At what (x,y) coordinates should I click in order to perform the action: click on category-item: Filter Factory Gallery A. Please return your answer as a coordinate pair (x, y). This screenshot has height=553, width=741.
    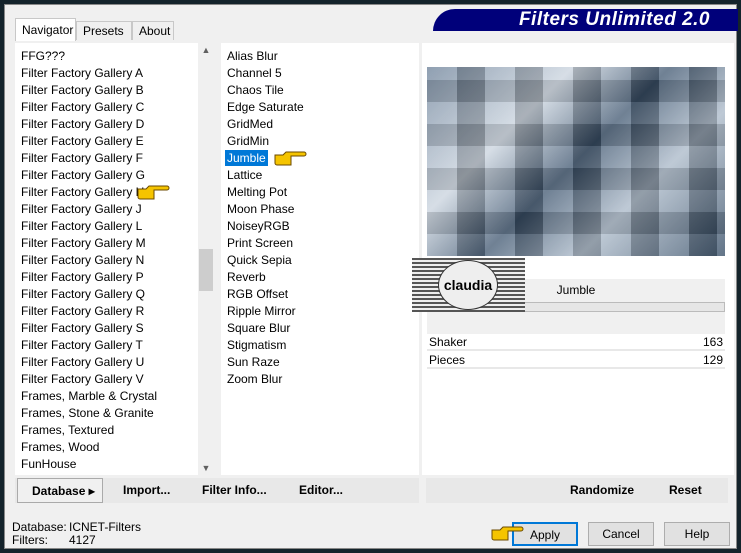
    Looking at the image, I should click on (106, 73).